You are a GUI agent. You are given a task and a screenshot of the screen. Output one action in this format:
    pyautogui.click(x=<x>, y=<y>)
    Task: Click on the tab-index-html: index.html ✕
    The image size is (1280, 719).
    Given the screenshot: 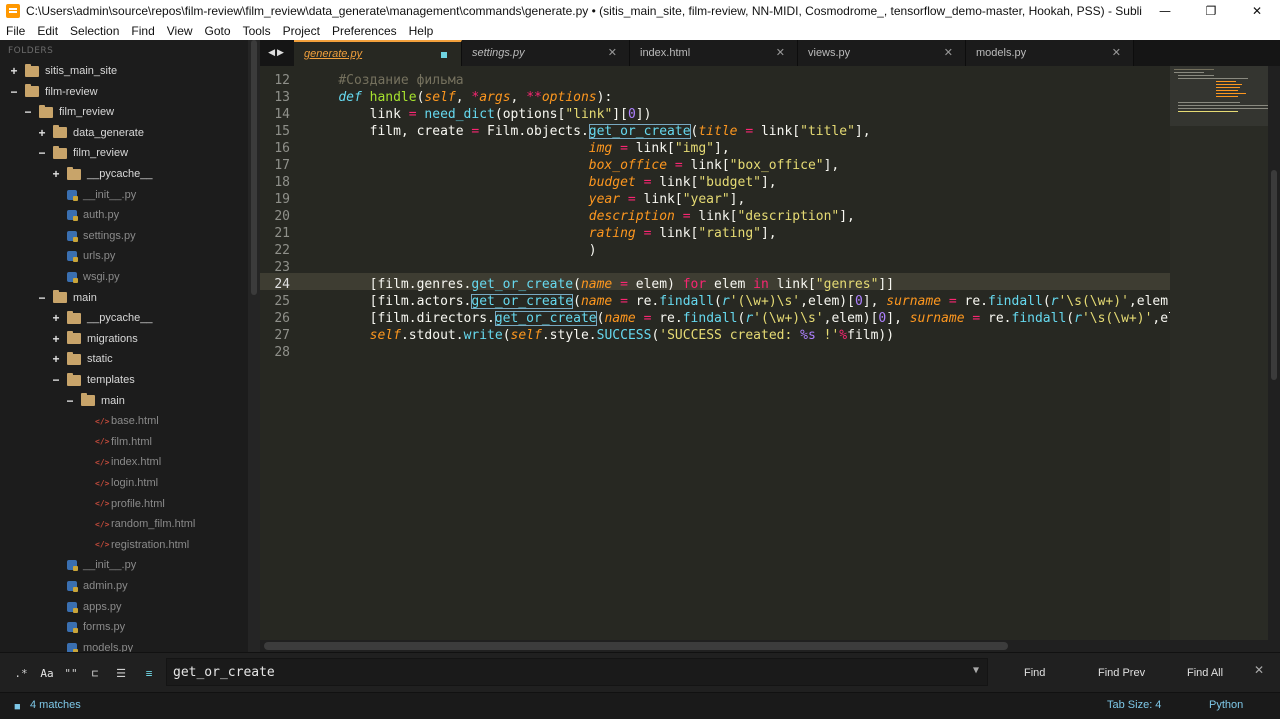 What is the action you would take?
    pyautogui.click(x=714, y=53)
    